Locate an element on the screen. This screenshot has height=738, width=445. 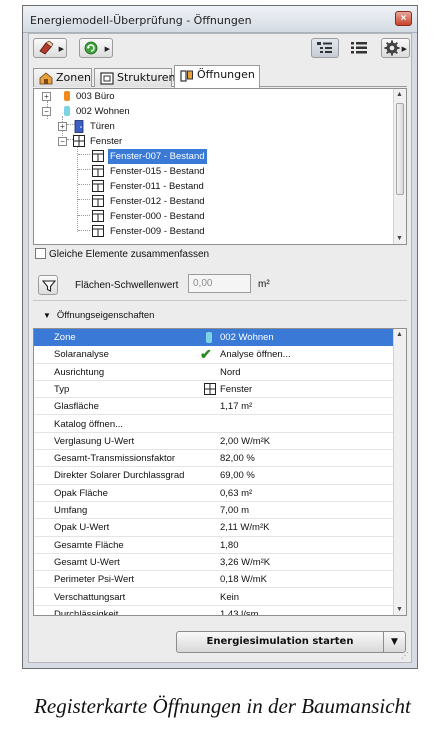
resize-grip-icon: ⋰ is located at coordinates (405, 655).